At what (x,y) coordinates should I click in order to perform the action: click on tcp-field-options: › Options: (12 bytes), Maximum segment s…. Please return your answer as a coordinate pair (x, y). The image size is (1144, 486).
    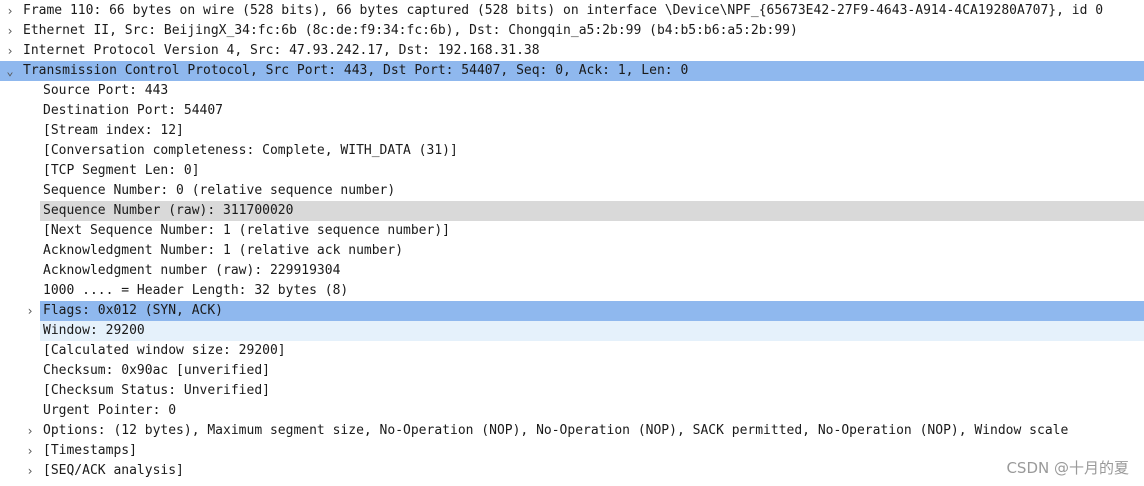
    Looking at the image, I should click on (572, 431).